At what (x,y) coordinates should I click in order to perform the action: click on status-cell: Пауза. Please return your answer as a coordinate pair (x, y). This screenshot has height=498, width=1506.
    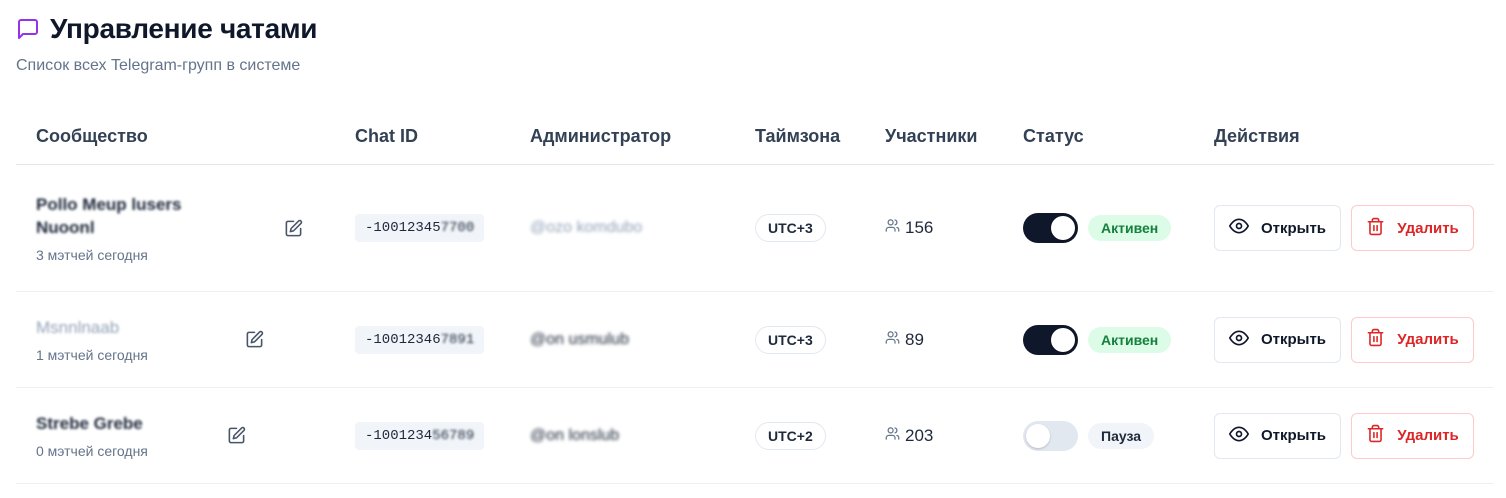
    Looking at the image, I should click on (1118, 435).